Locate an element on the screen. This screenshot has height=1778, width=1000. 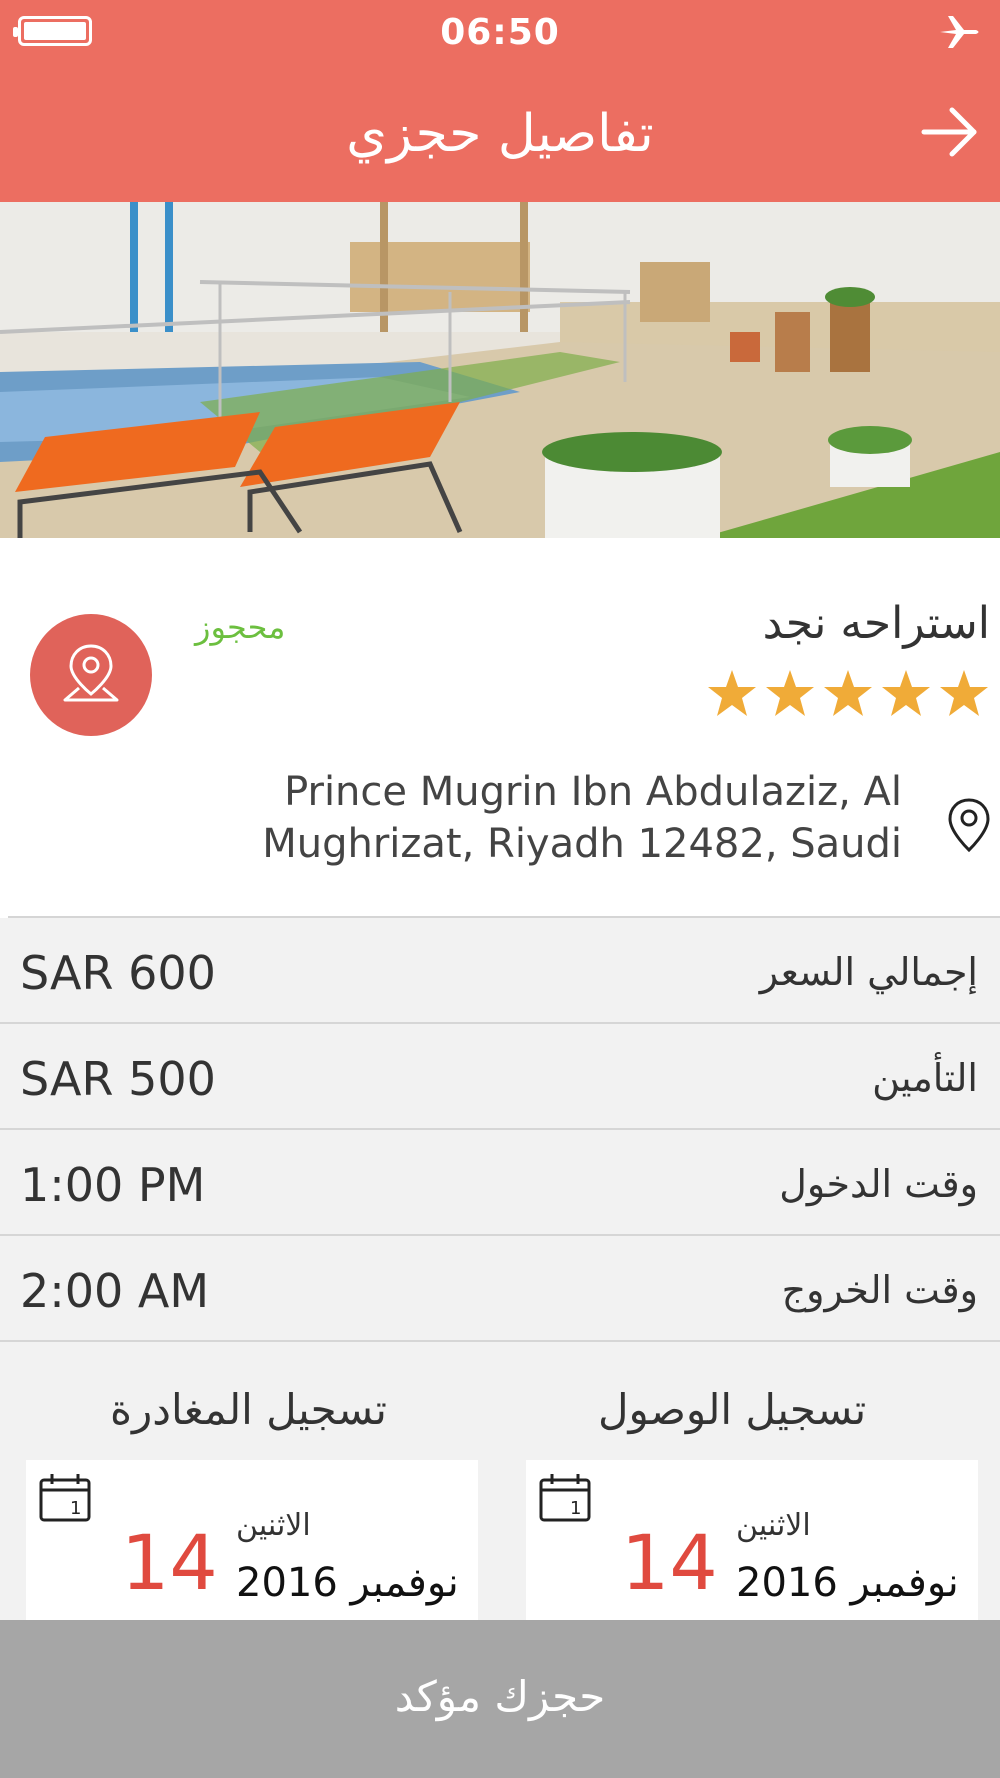
map-location-button is located at coordinates (91, 675).